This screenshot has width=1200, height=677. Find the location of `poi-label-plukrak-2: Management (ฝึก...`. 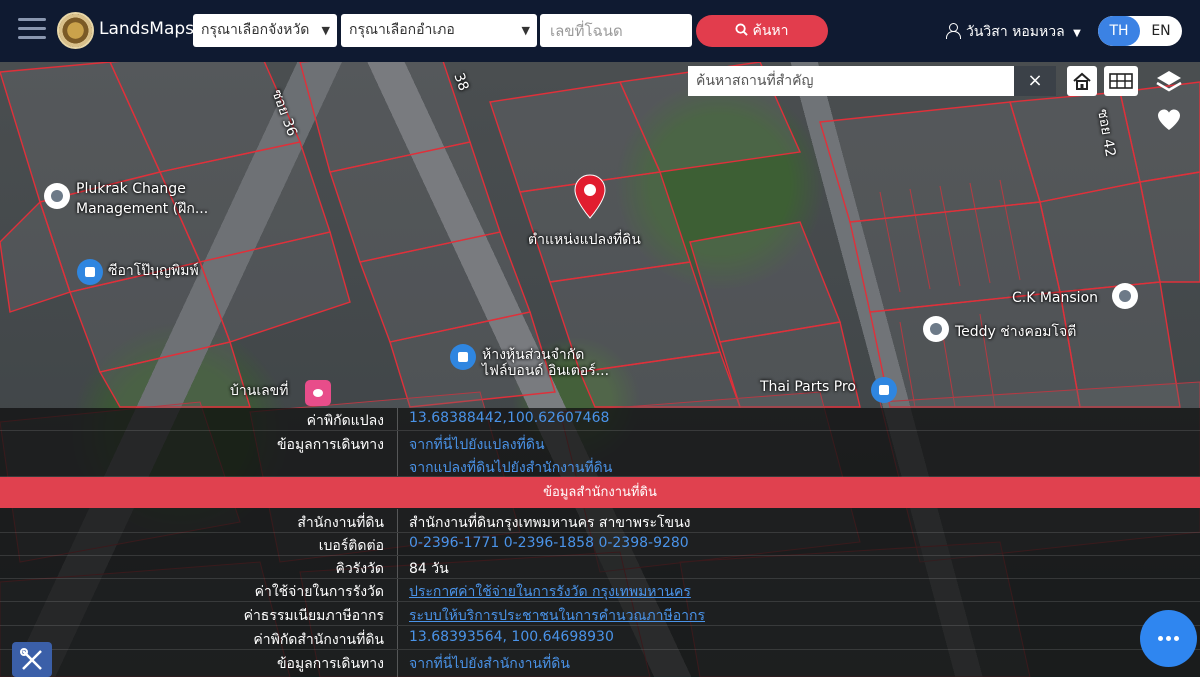

poi-label-plukrak-2: Management (ฝึก... is located at coordinates (142, 209).